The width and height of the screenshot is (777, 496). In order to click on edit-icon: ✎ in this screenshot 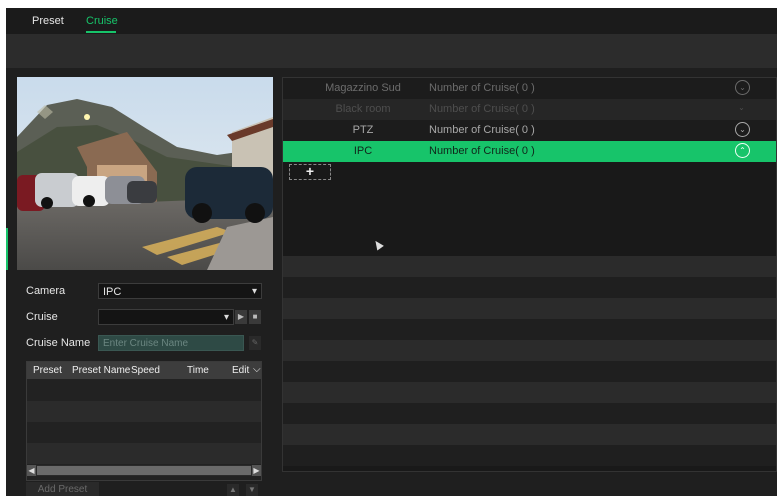, I will do `click(255, 342)`.